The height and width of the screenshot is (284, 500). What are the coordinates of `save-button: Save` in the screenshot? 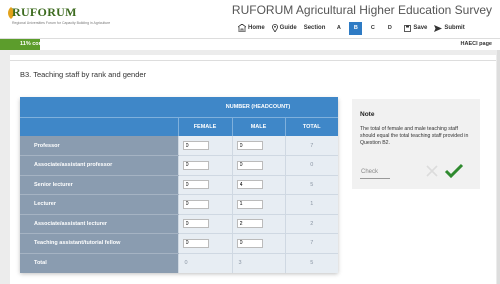 It's located at (415, 28).